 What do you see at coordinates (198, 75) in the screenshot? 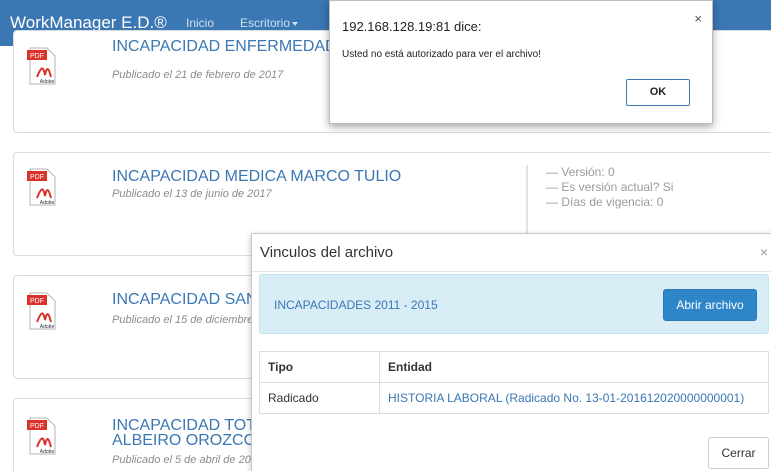
I see `file-published-date: Publicado el 21 de febrero de 2017` at bounding box center [198, 75].